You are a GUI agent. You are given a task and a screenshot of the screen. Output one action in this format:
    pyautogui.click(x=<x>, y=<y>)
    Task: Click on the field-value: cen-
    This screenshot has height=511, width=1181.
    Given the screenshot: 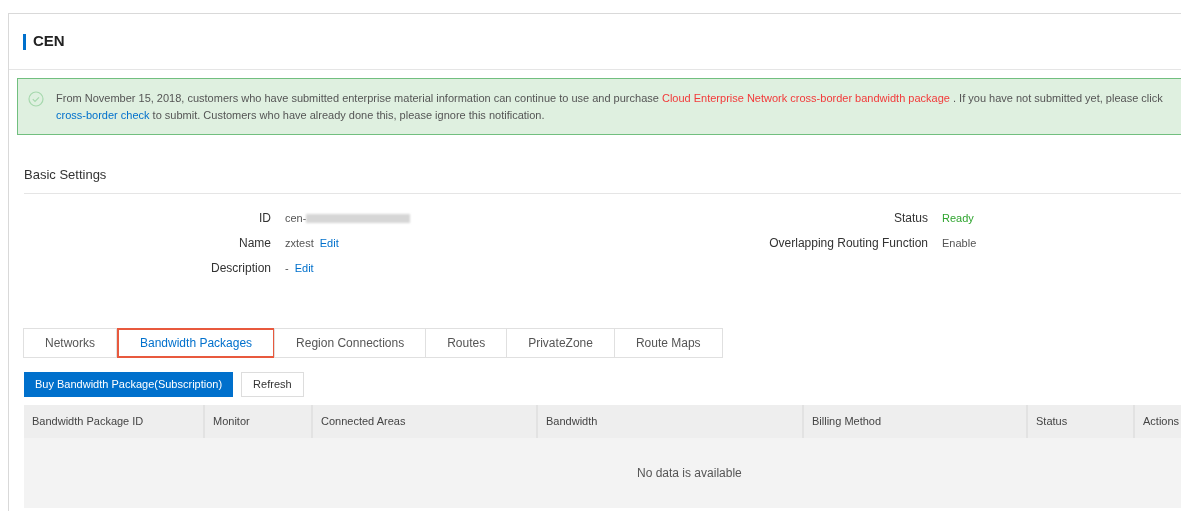 What is the action you would take?
    pyautogui.click(x=296, y=218)
    